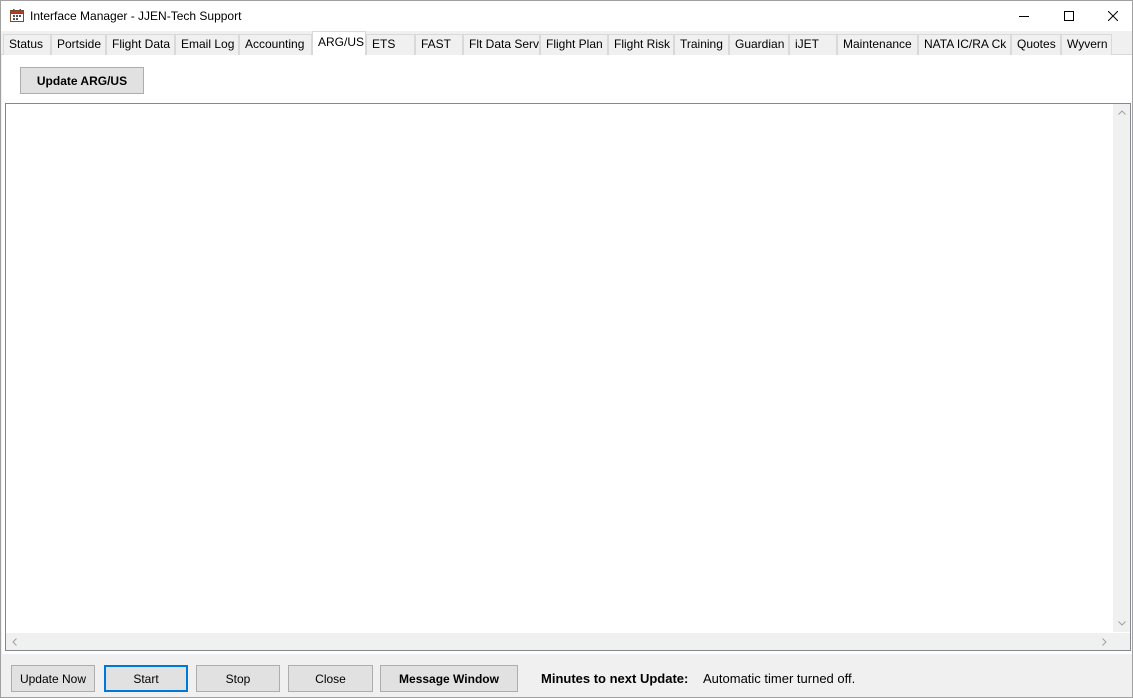 Image resolution: width=1133 pixels, height=698 pixels. I want to click on tab-flt-data-serv: Flt Data Serv, so click(501, 44).